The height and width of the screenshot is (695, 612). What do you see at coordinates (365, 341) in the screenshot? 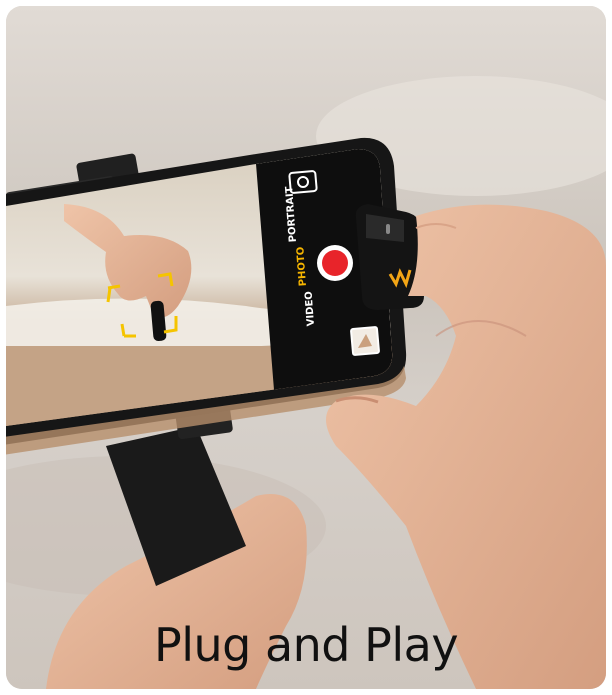
I see `gallery-thumbnail` at bounding box center [365, 341].